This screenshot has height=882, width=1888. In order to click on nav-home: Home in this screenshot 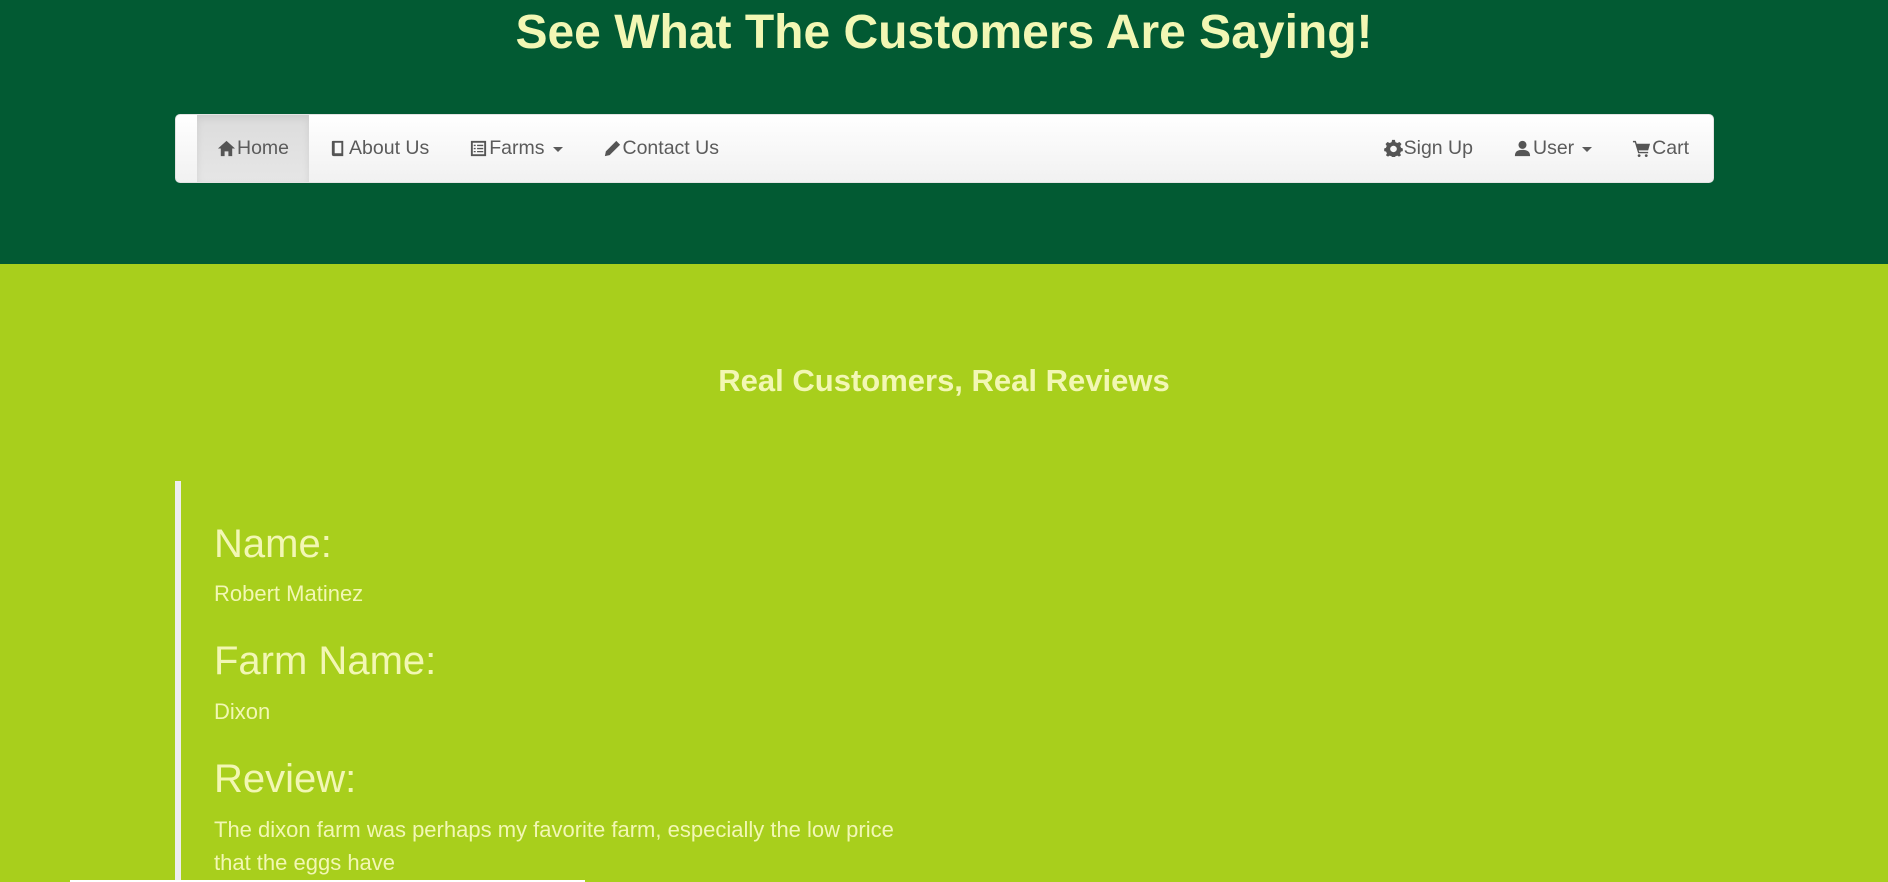, I will do `click(253, 148)`.